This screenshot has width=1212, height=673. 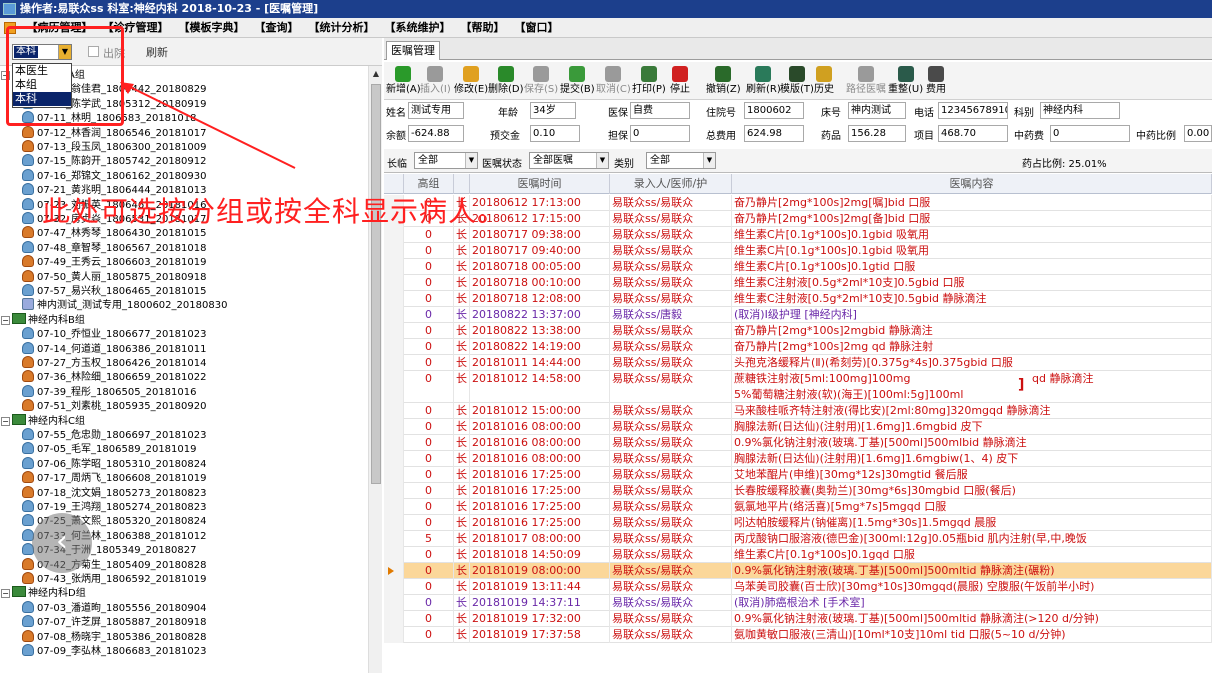 I want to click on patient-node: 07-17_周炳飞_1806608_20181019, so click(x=114, y=478).